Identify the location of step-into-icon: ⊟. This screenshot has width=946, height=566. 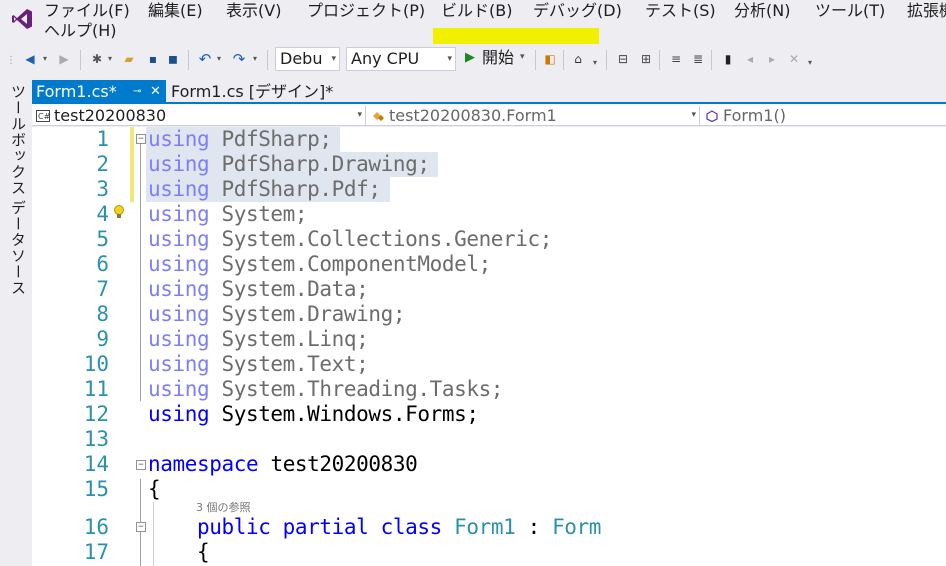
(623, 59).